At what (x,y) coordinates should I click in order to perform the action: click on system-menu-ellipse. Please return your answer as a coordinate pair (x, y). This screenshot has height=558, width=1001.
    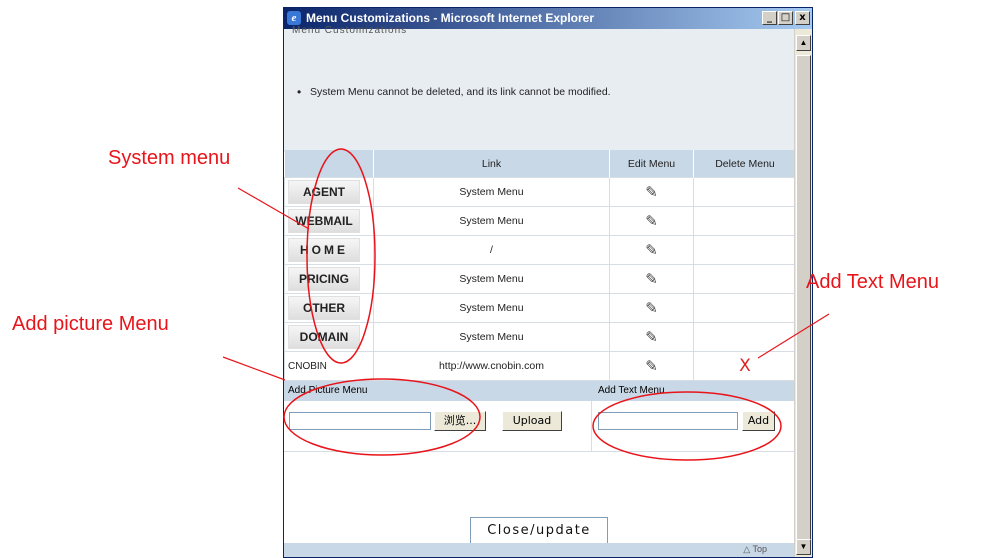
    Looking at the image, I should click on (341, 256).